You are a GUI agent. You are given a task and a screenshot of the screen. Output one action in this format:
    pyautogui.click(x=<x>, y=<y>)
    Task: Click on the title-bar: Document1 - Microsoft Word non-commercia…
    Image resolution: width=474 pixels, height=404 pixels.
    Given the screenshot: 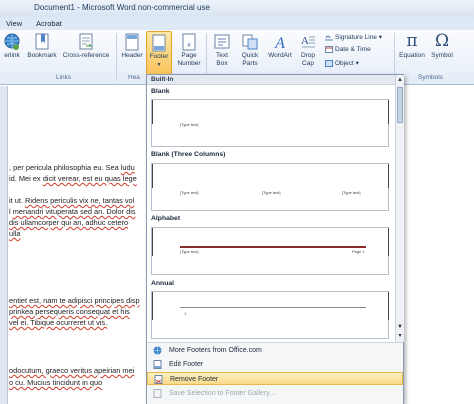 What is the action you would take?
    pyautogui.click(x=237, y=8)
    